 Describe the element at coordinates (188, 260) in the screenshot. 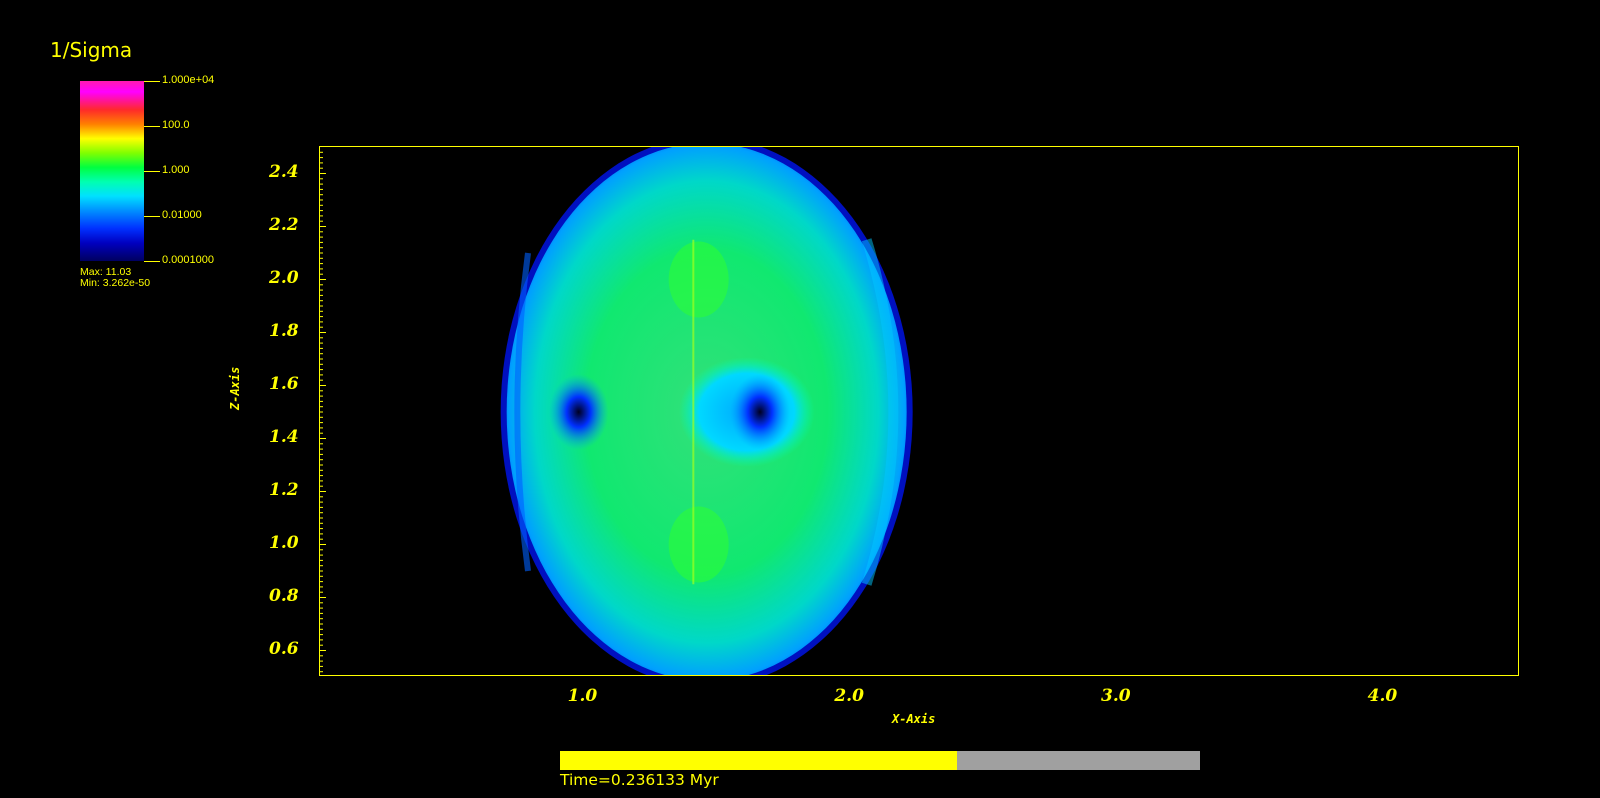

I see `colorbar-tick-label: 0.0001000` at that location.